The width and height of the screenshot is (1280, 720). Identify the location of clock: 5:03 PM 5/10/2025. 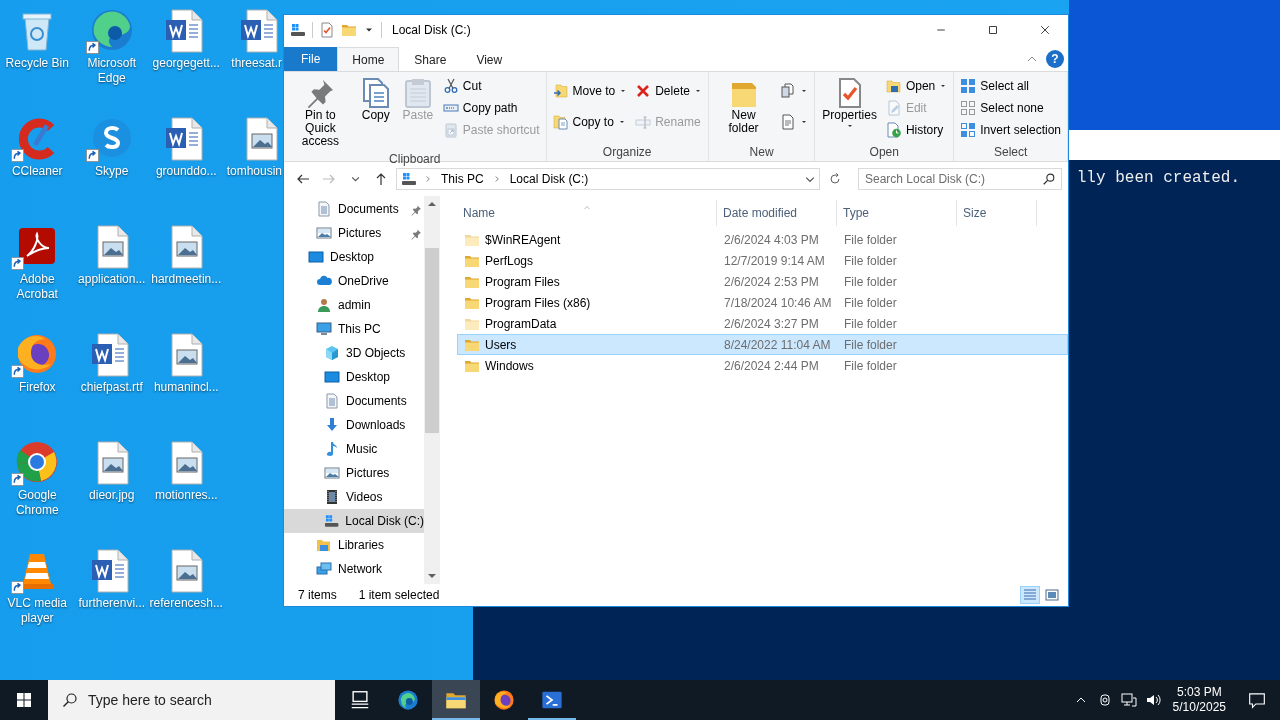
(1199, 700).